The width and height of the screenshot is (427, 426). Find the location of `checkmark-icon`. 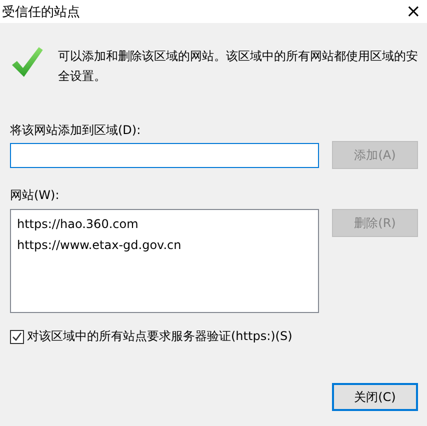

checkmark-icon is located at coordinates (27, 62).